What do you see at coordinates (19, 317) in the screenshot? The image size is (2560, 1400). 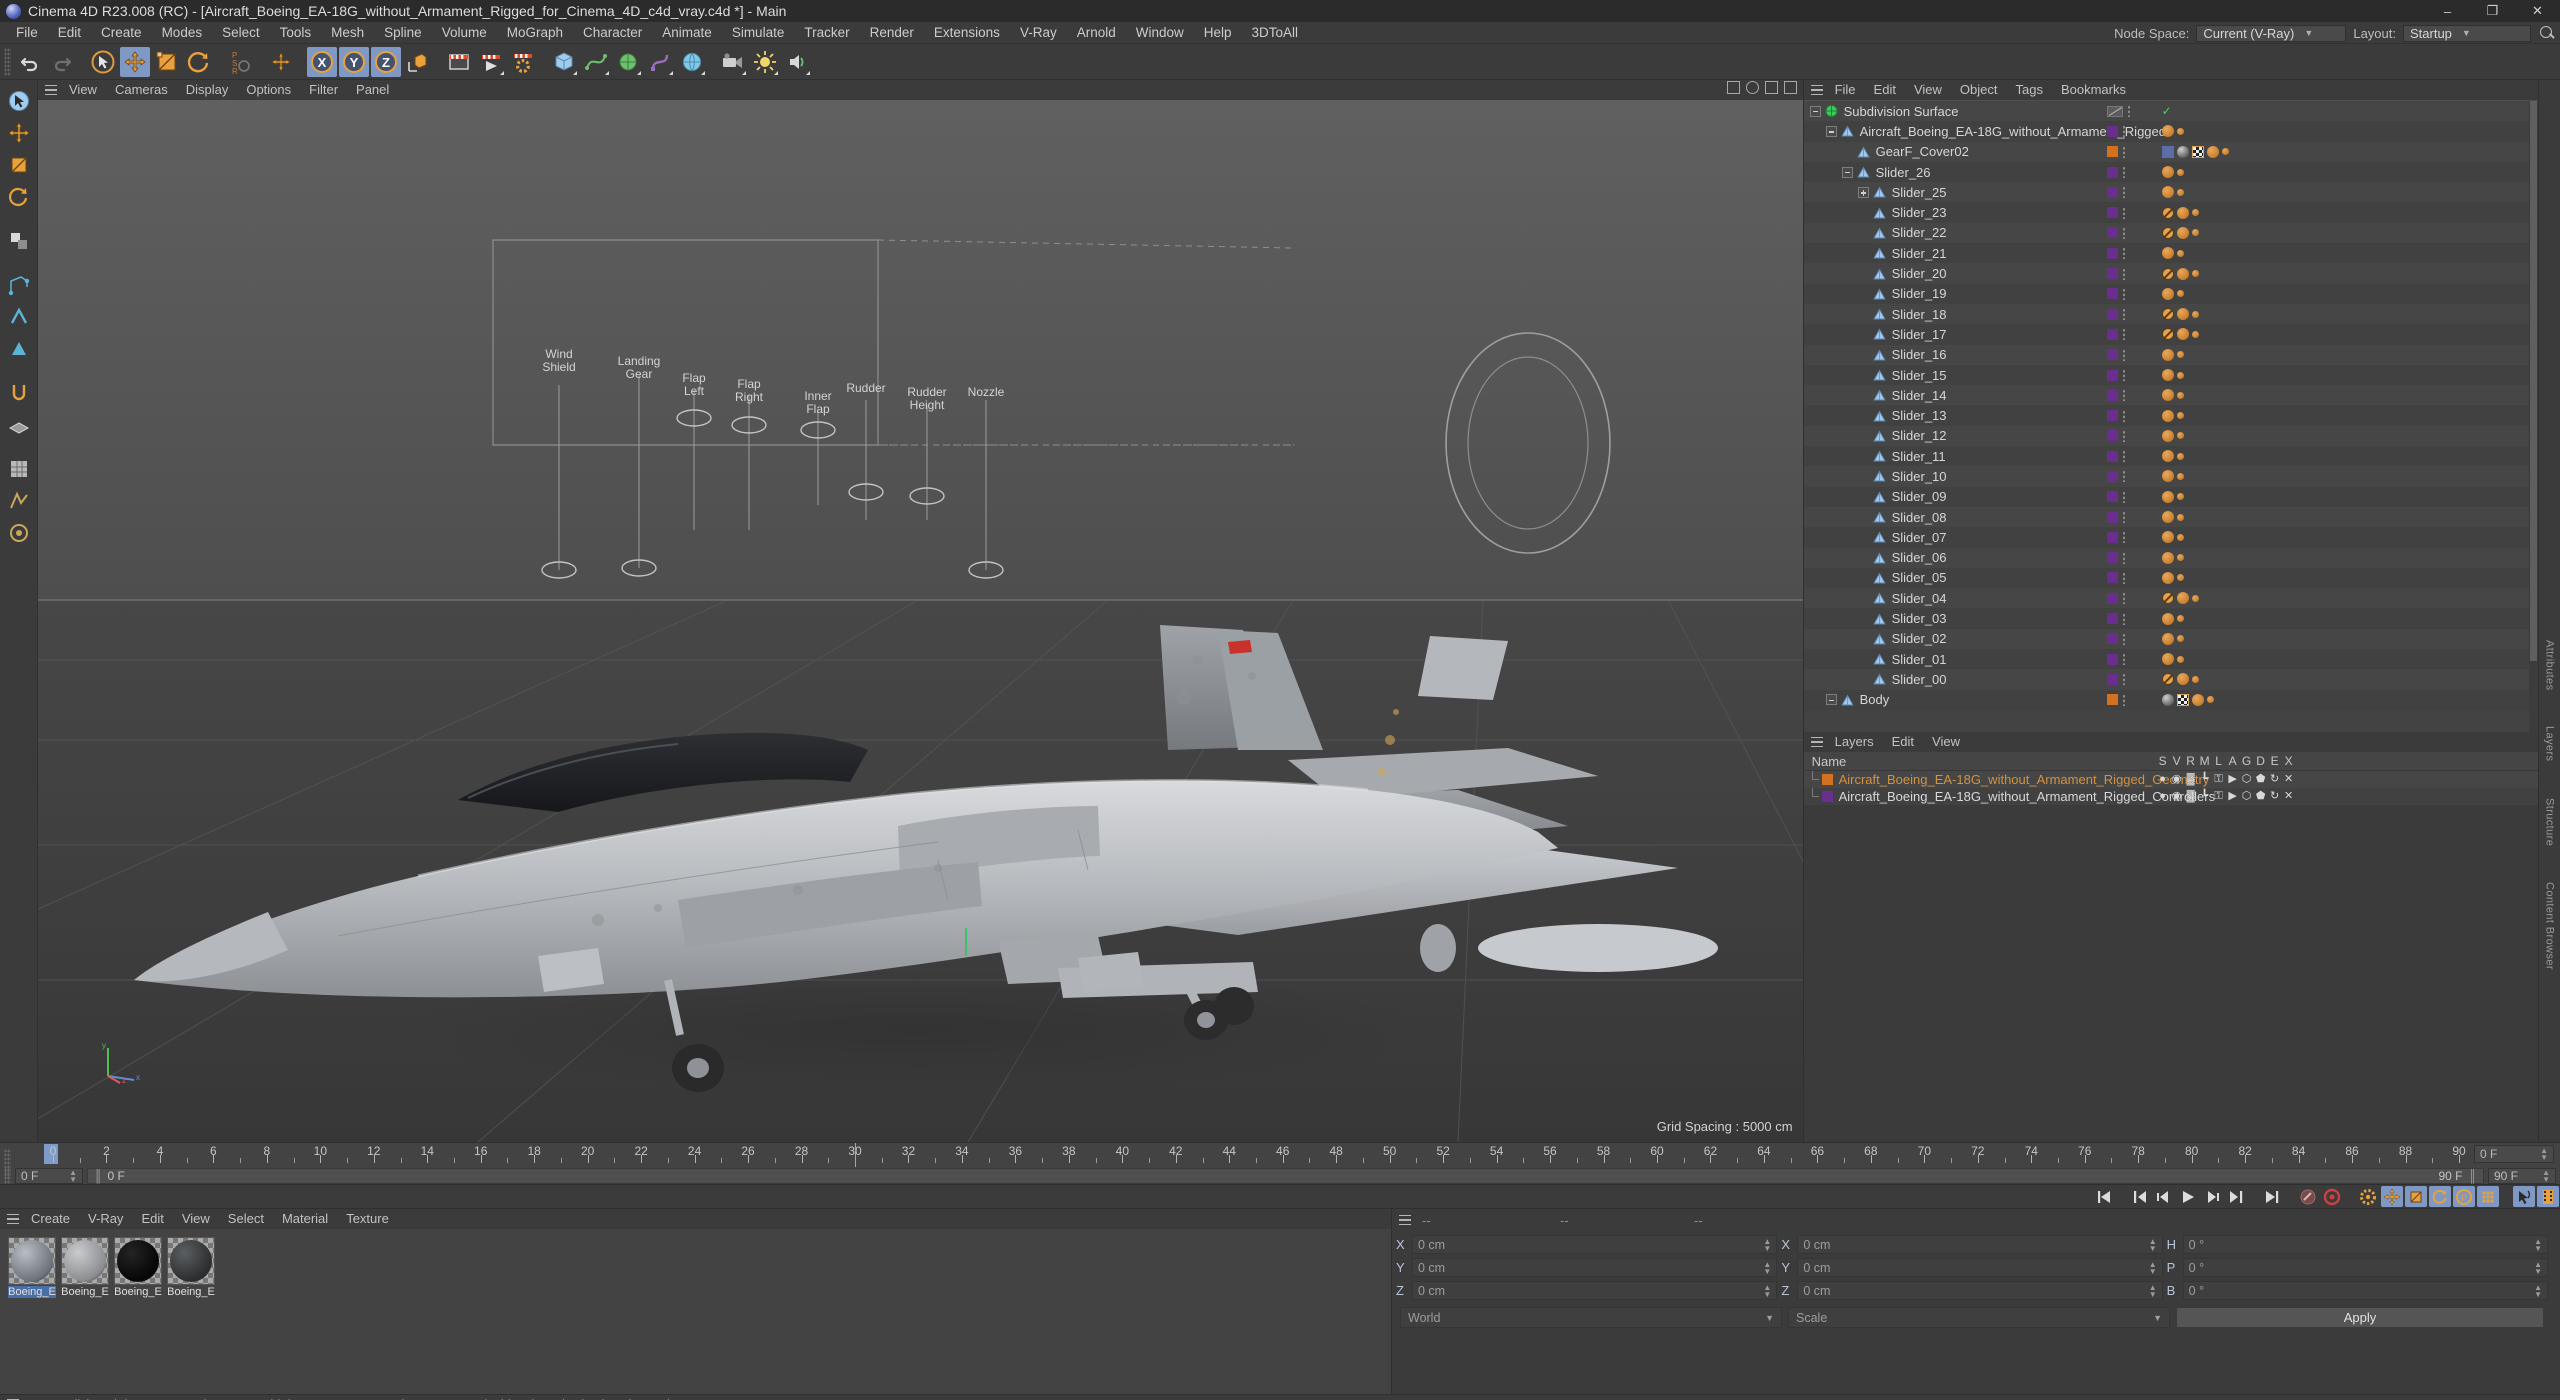 I see `edge-mode-tool` at bounding box center [19, 317].